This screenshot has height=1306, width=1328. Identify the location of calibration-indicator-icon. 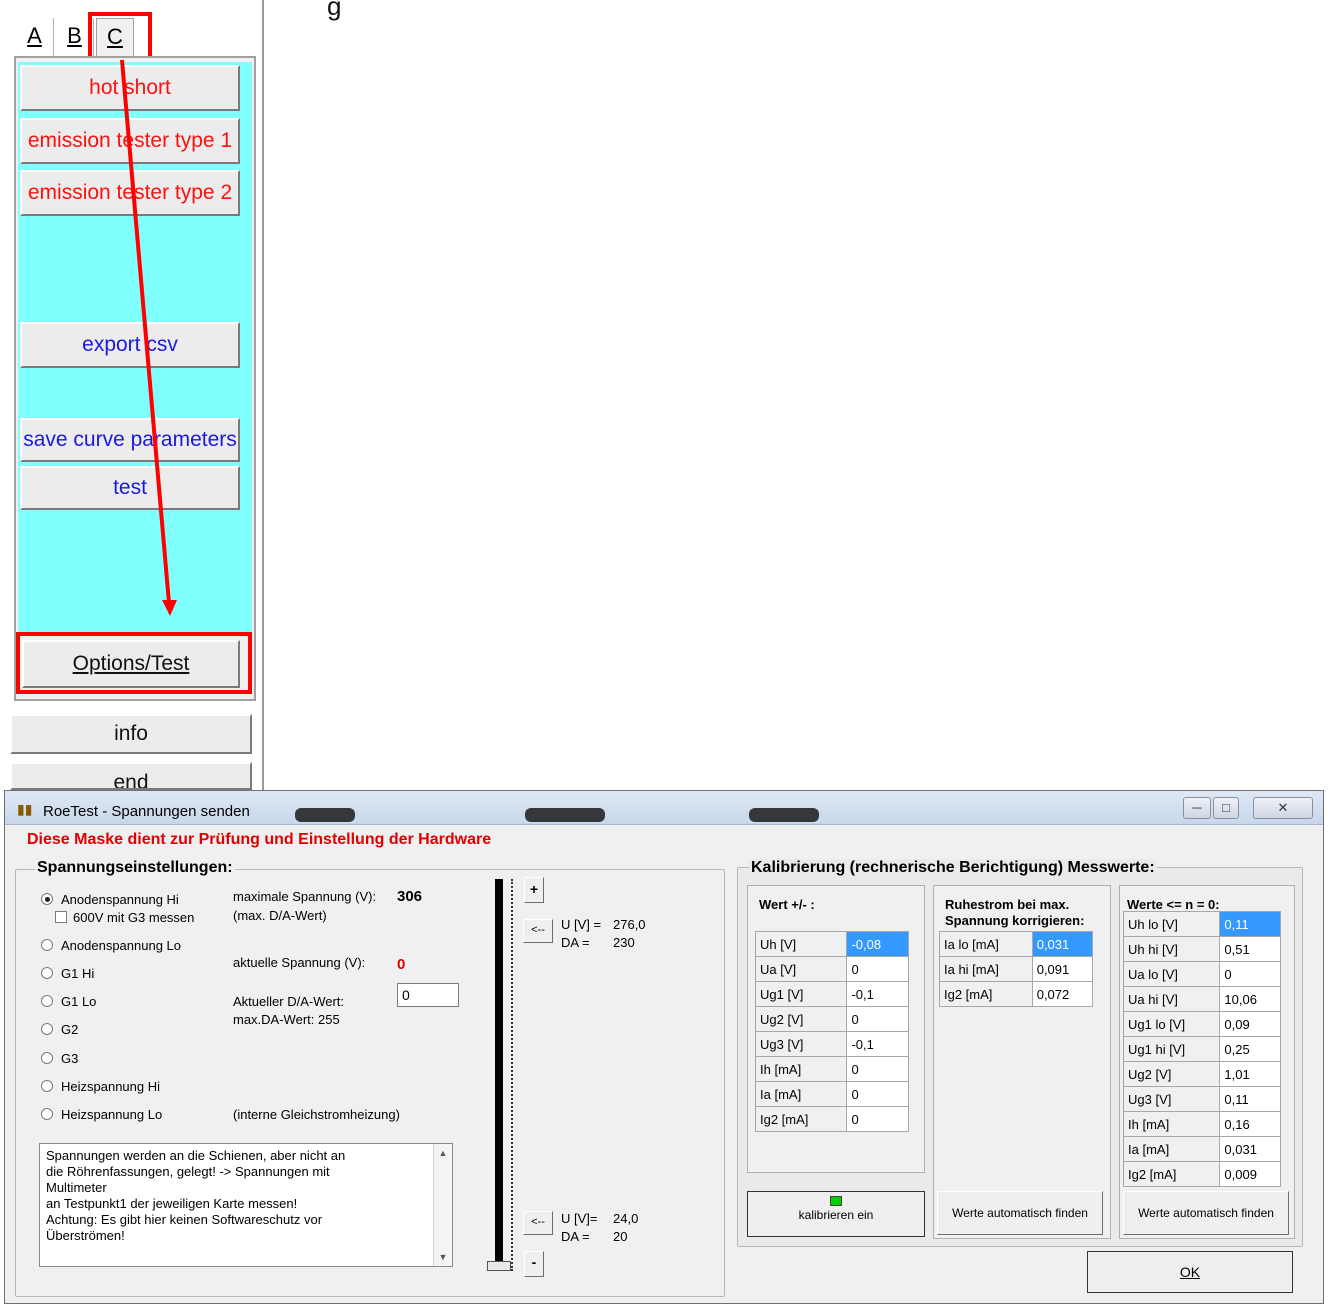
(836, 1201).